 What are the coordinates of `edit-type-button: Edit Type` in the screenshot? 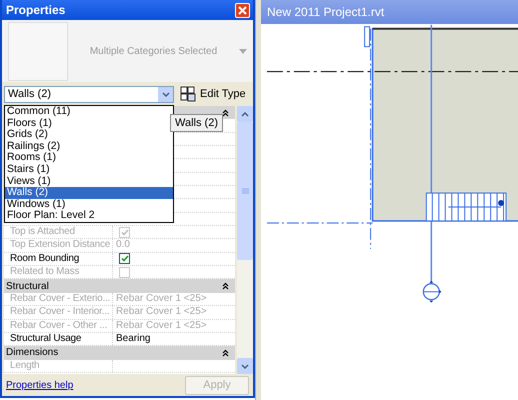 It's located at (213, 94).